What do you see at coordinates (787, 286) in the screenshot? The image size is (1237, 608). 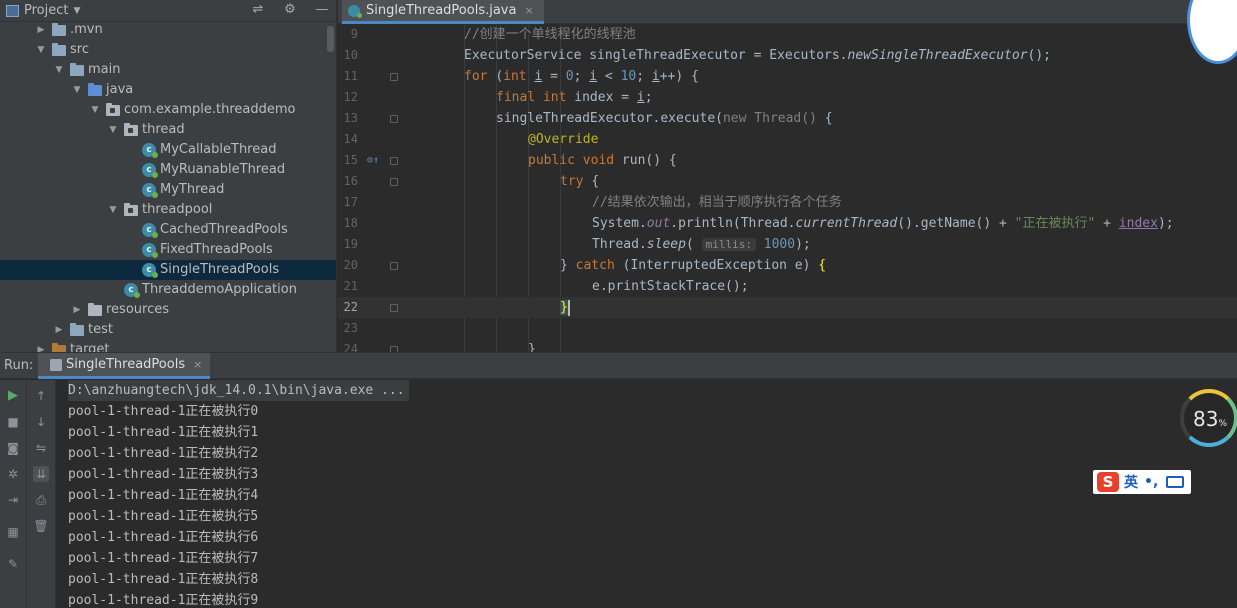 I see `code-line: 21 e.printStackTrace();` at bounding box center [787, 286].